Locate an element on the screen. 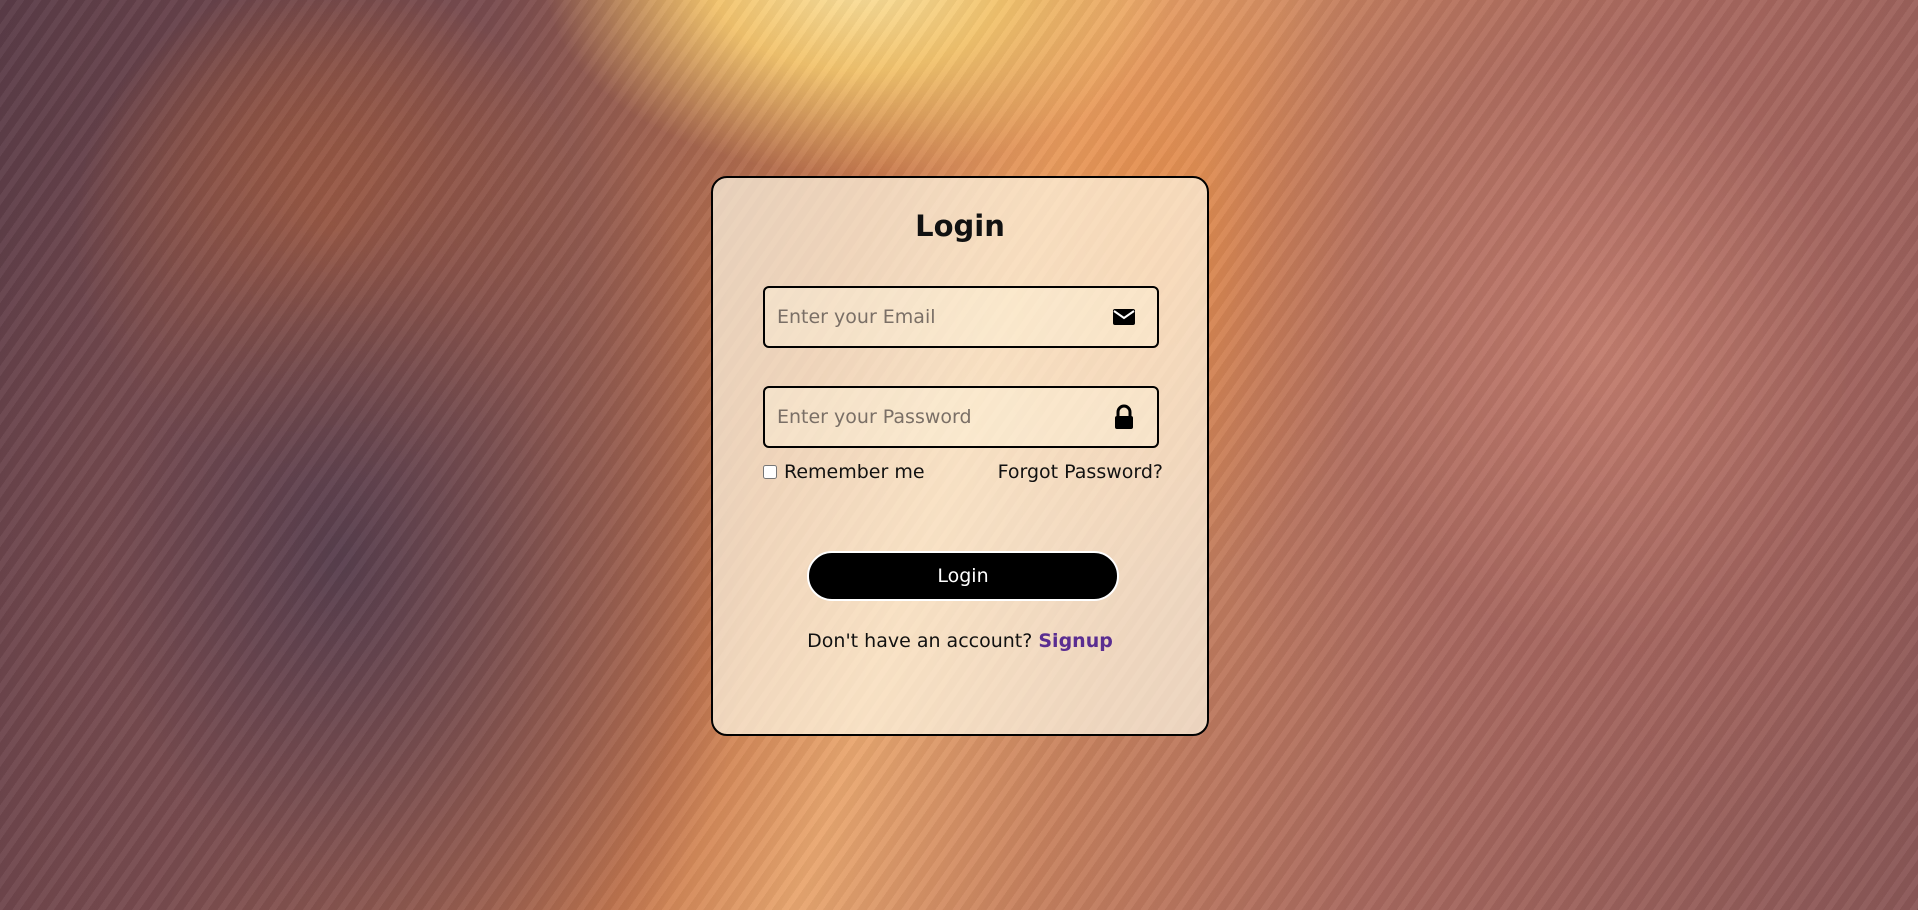 The height and width of the screenshot is (910, 1918). remember-me: Remember me is located at coordinates (844, 472).